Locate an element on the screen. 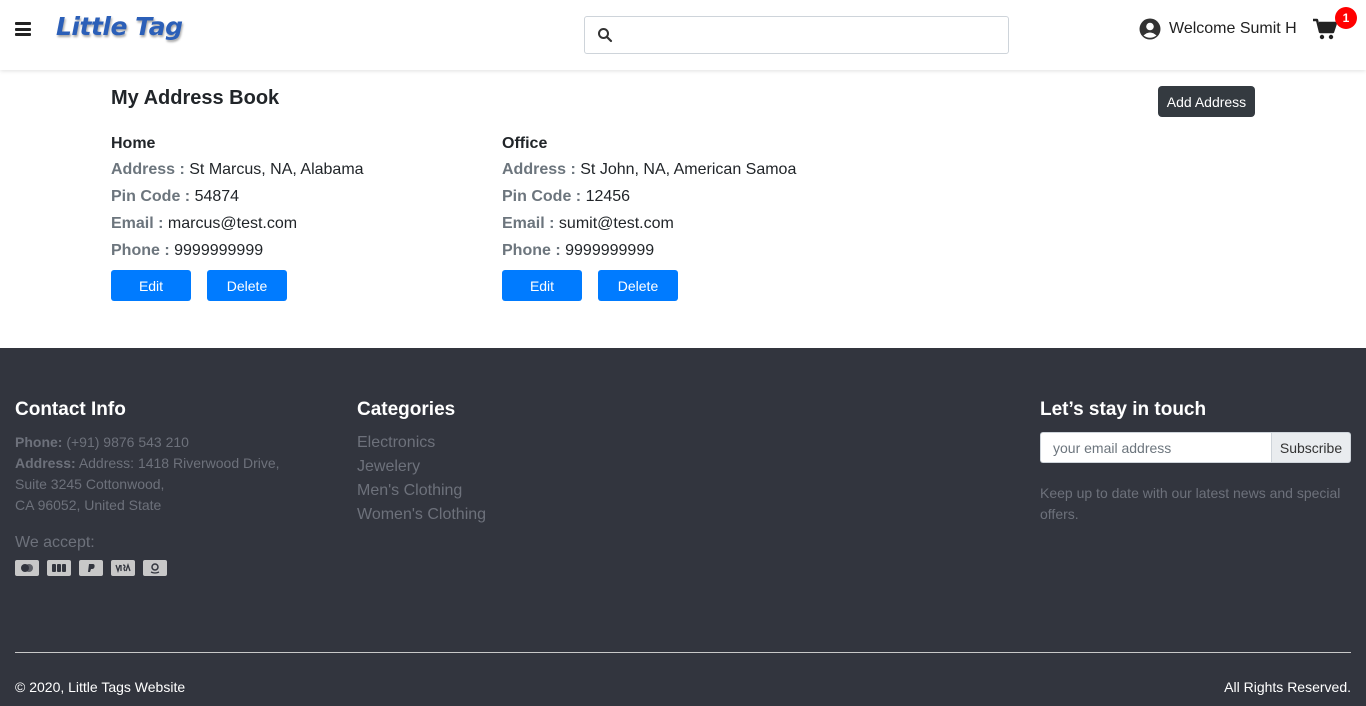 The image size is (1366, 706). category-link-womens-clothing: Women's Clothing is located at coordinates (421, 515).